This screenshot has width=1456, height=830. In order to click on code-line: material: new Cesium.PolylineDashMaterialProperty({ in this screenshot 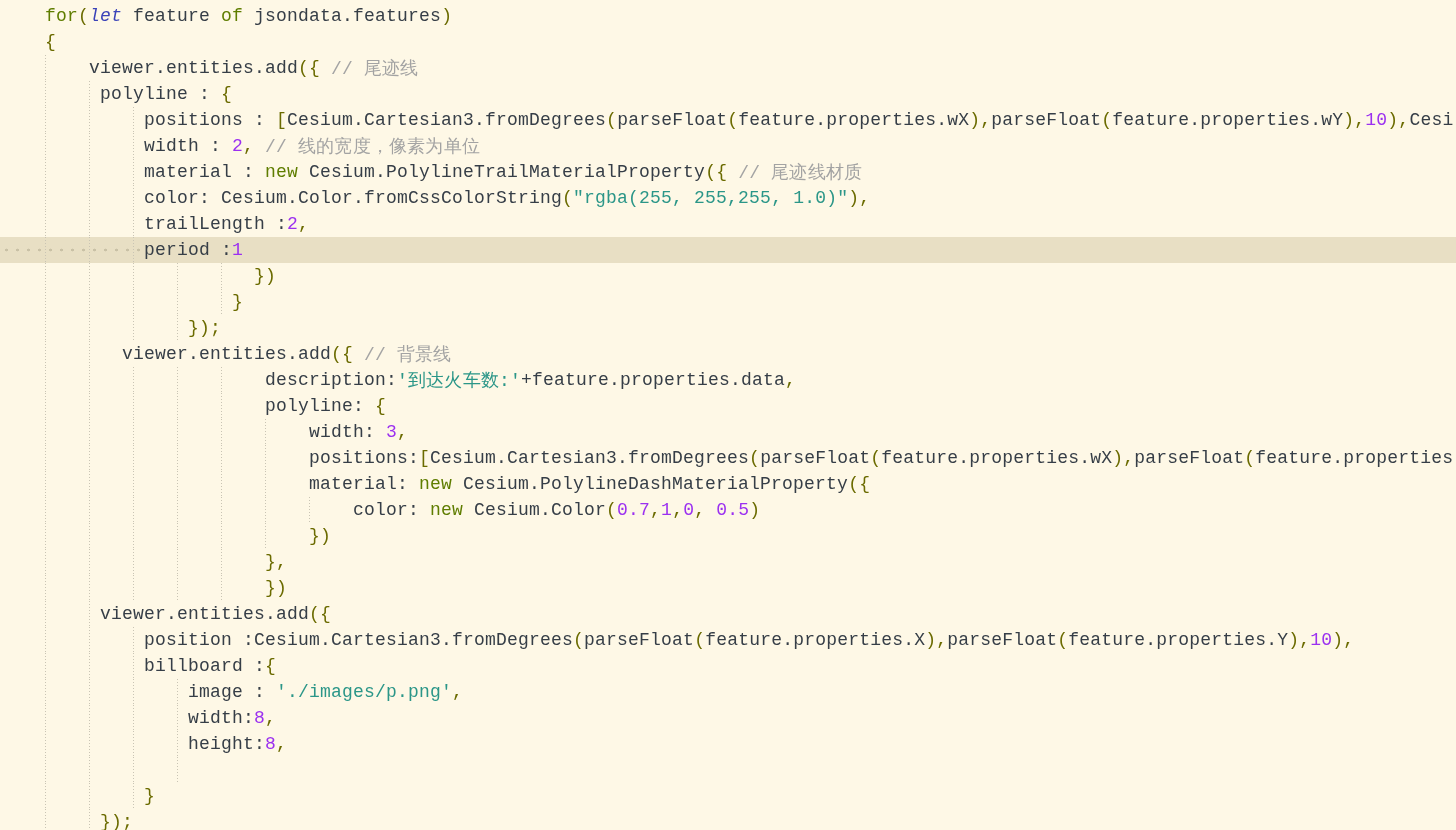, I will do `click(590, 484)`.